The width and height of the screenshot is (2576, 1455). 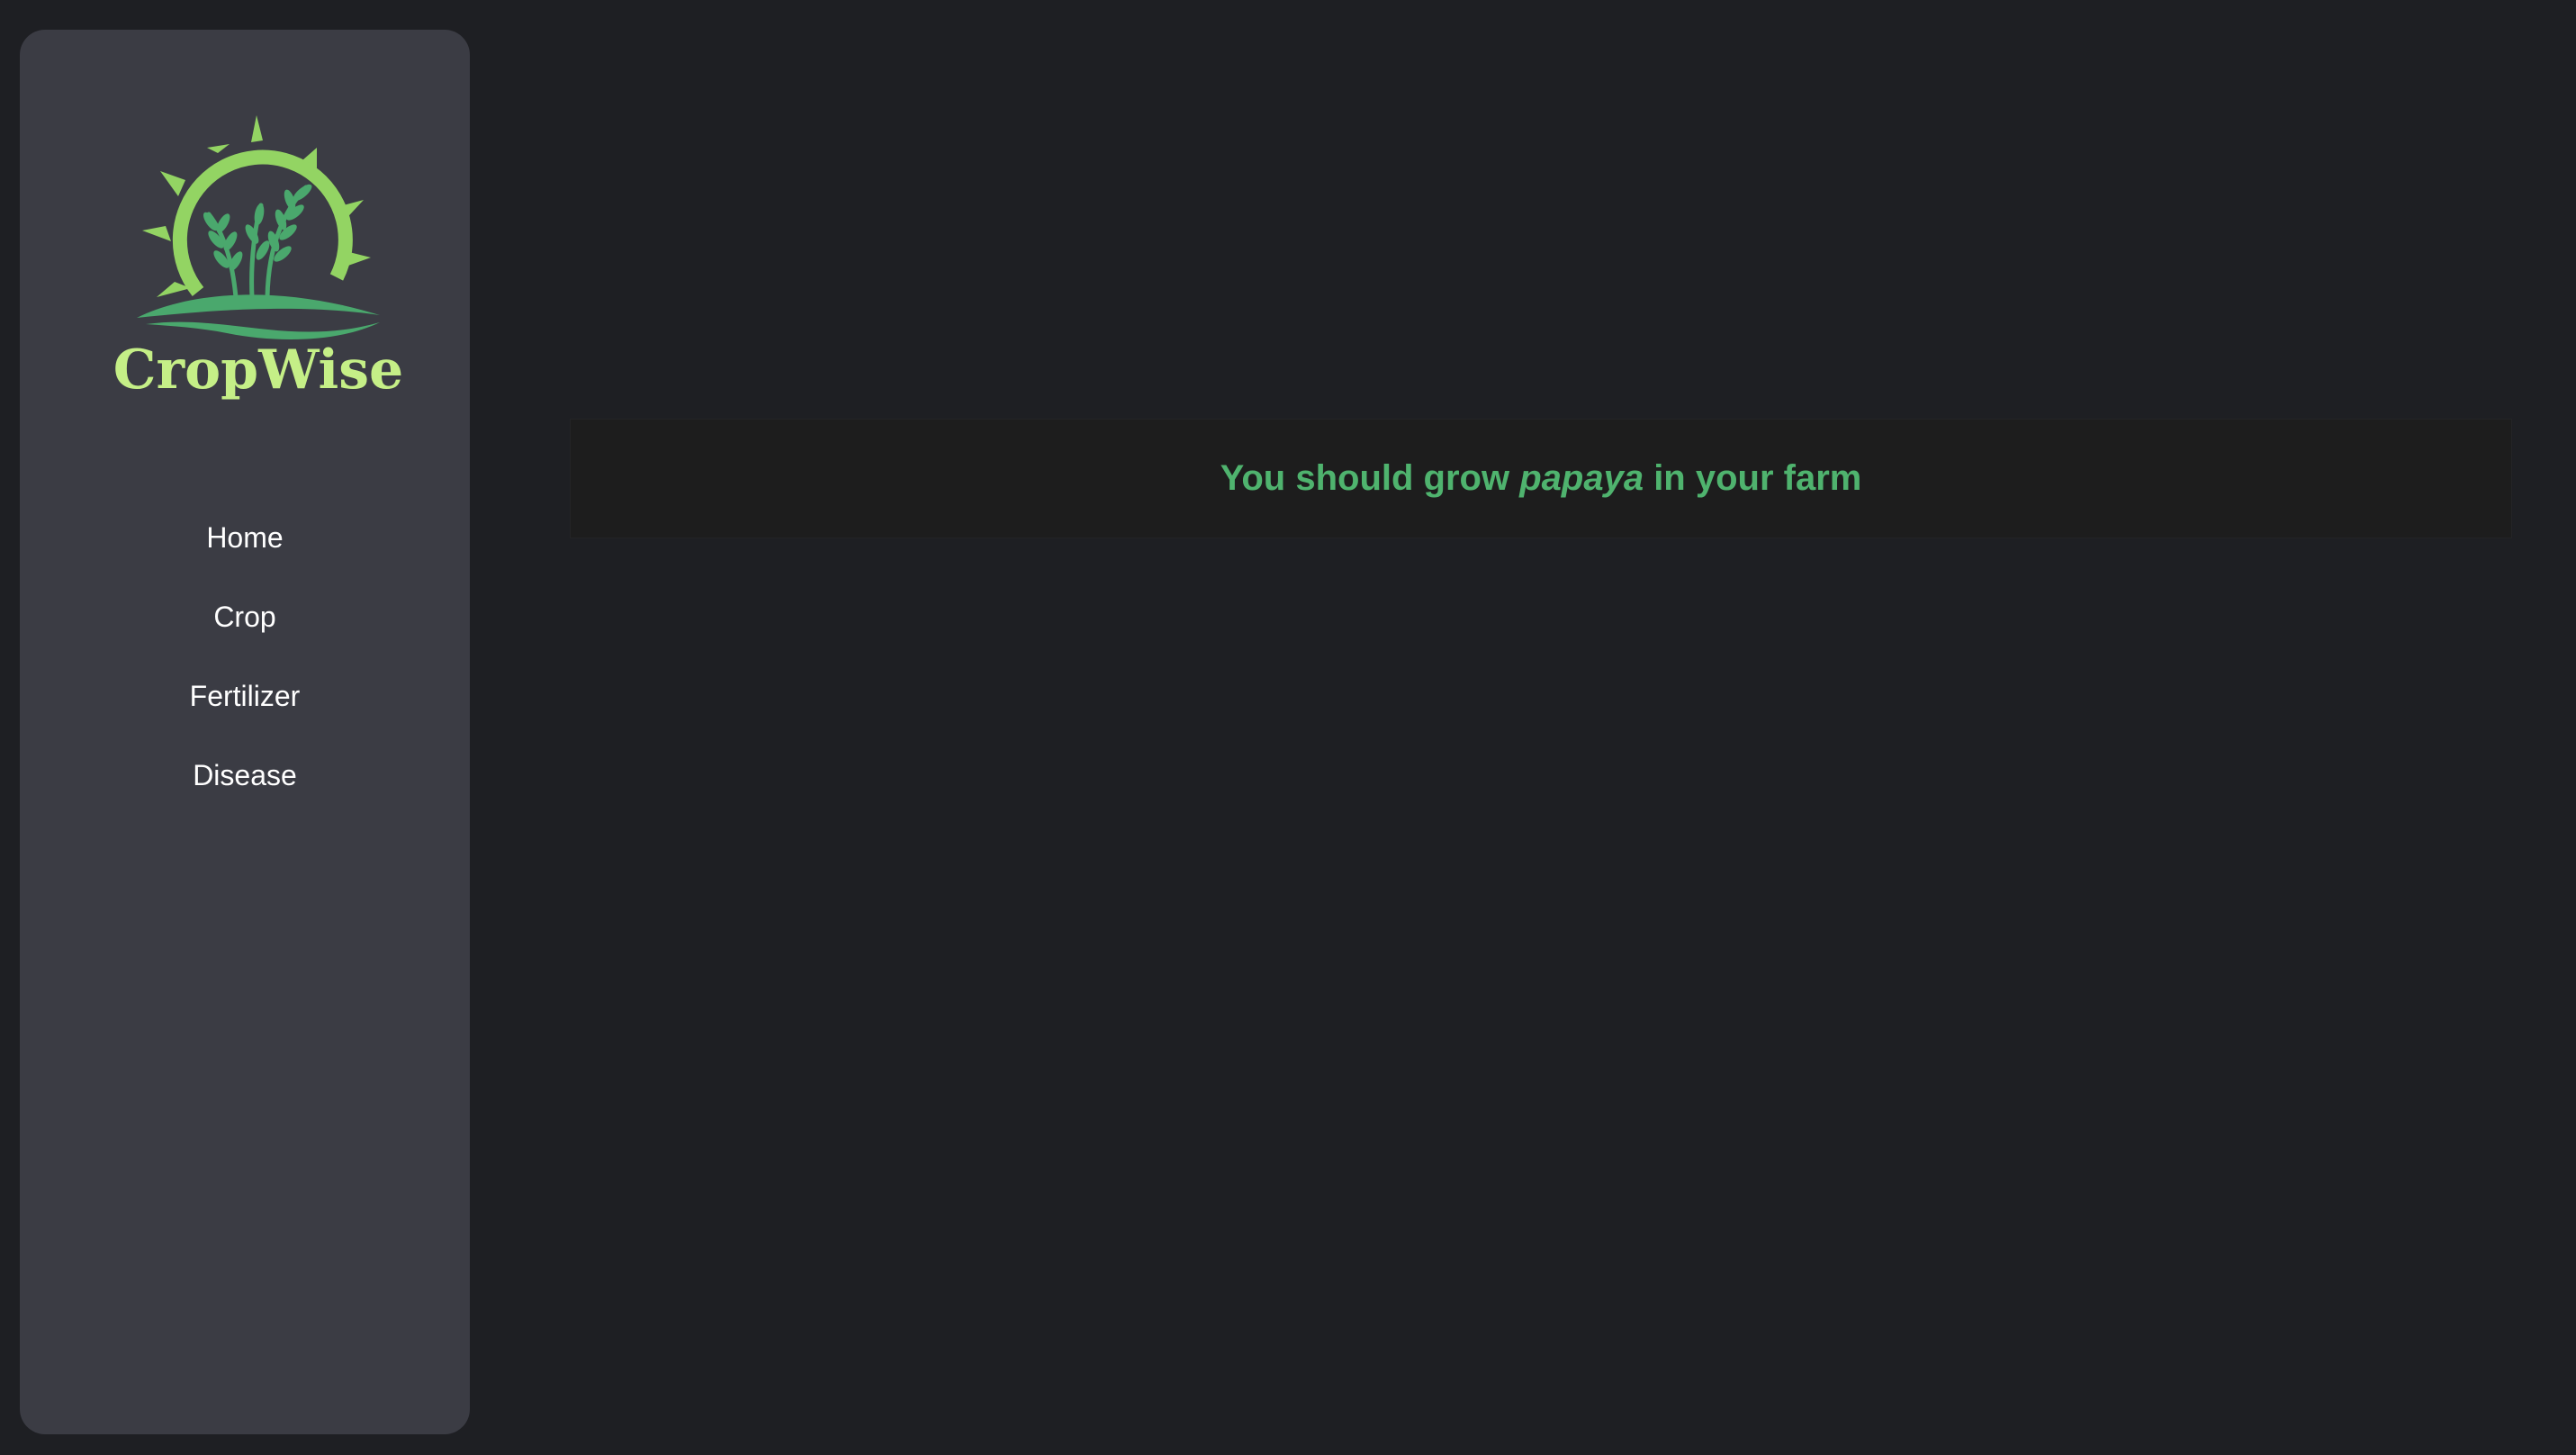 What do you see at coordinates (1370, 478) in the screenshot?
I see `result-prefix: You should grow` at bounding box center [1370, 478].